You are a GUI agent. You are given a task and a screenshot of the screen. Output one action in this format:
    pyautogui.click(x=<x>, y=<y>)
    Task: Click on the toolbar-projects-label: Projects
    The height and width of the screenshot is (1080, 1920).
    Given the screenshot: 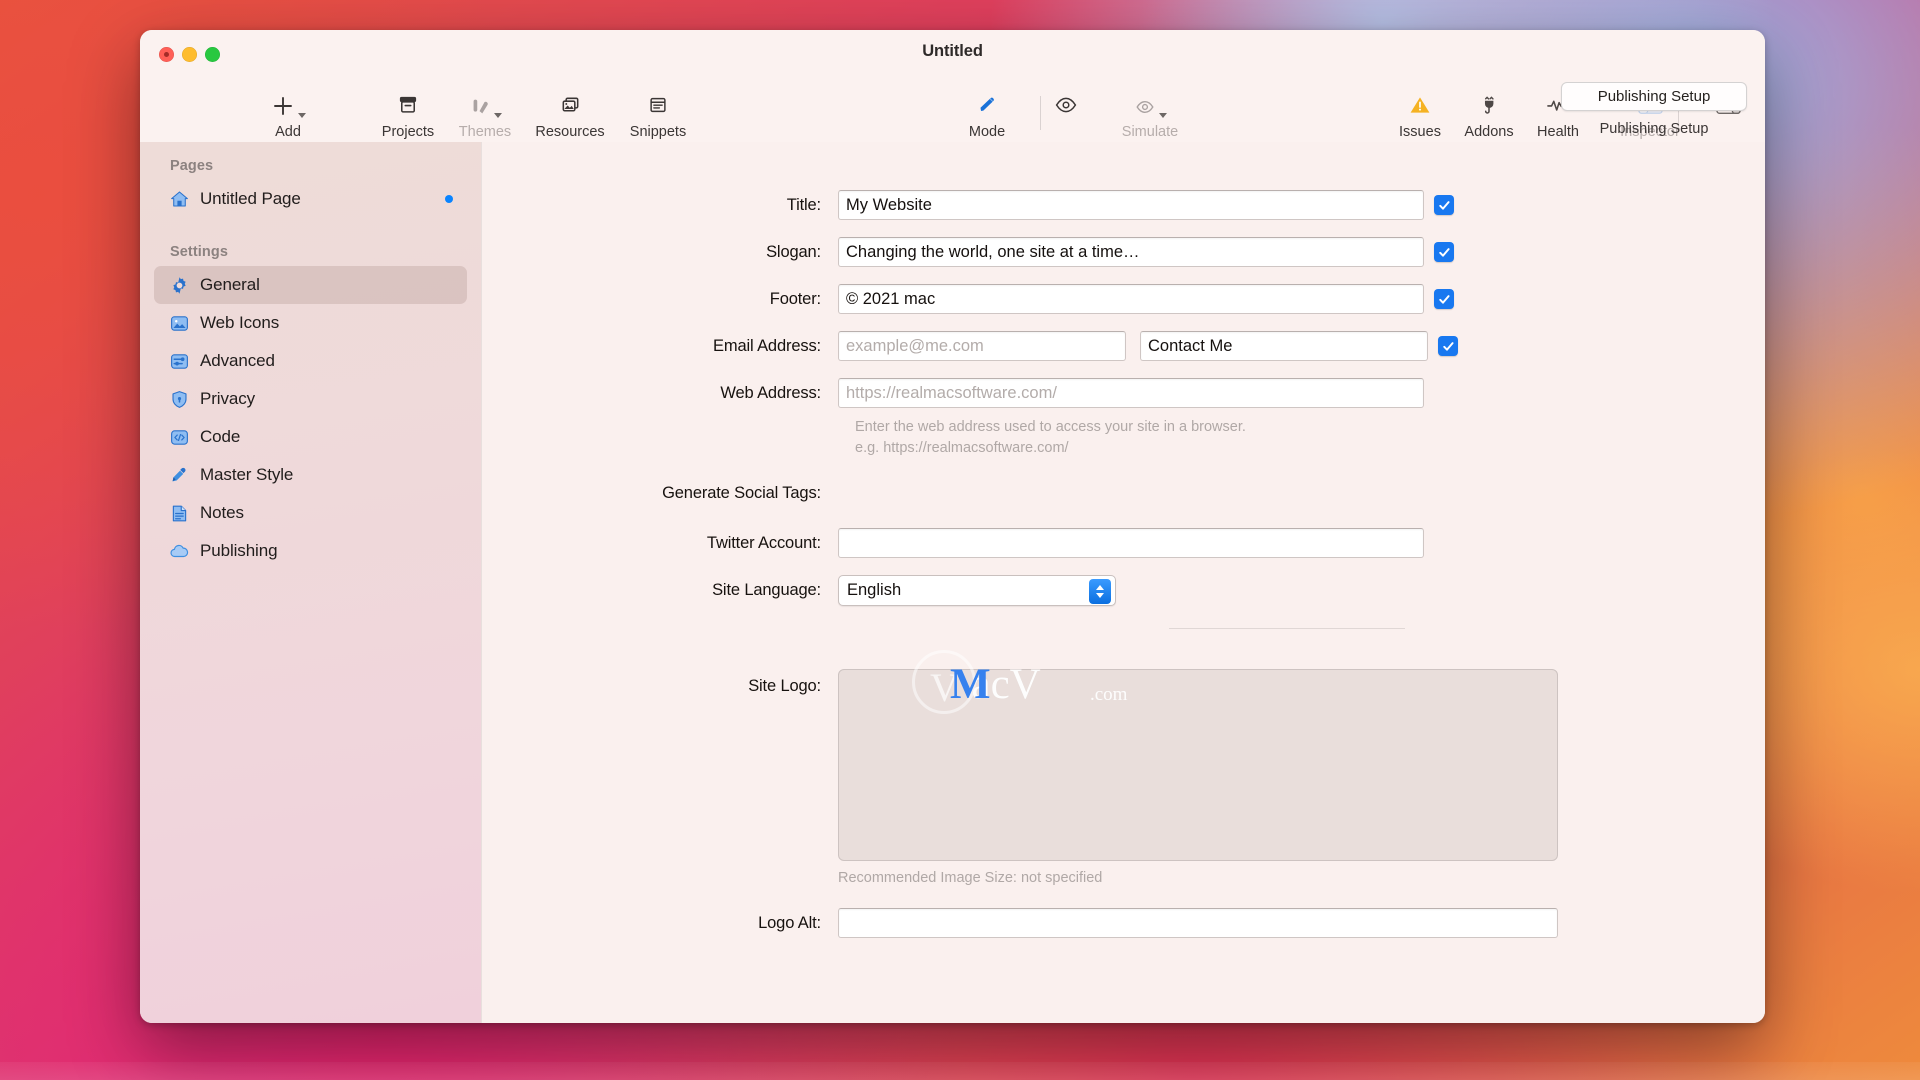 What is the action you would take?
    pyautogui.click(x=408, y=132)
    